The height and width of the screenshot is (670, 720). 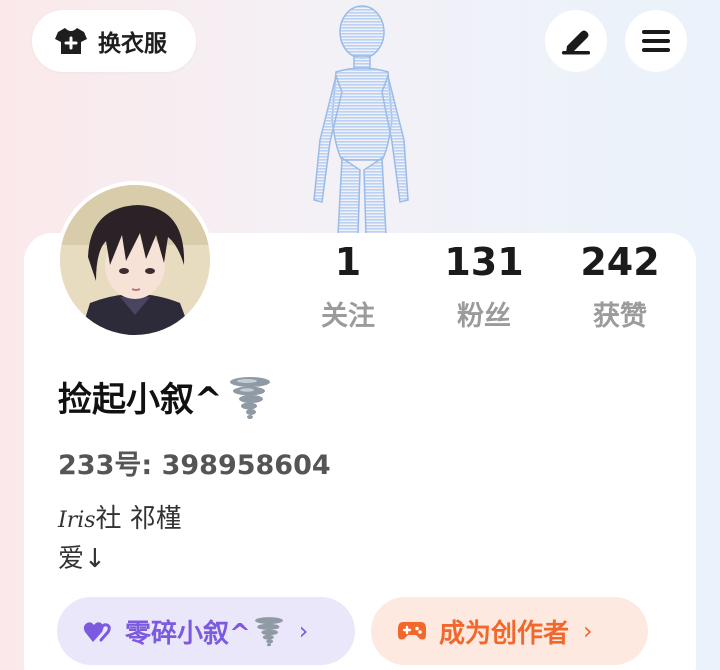 I want to click on hologram-avatar-figure, so click(x=361, y=120).